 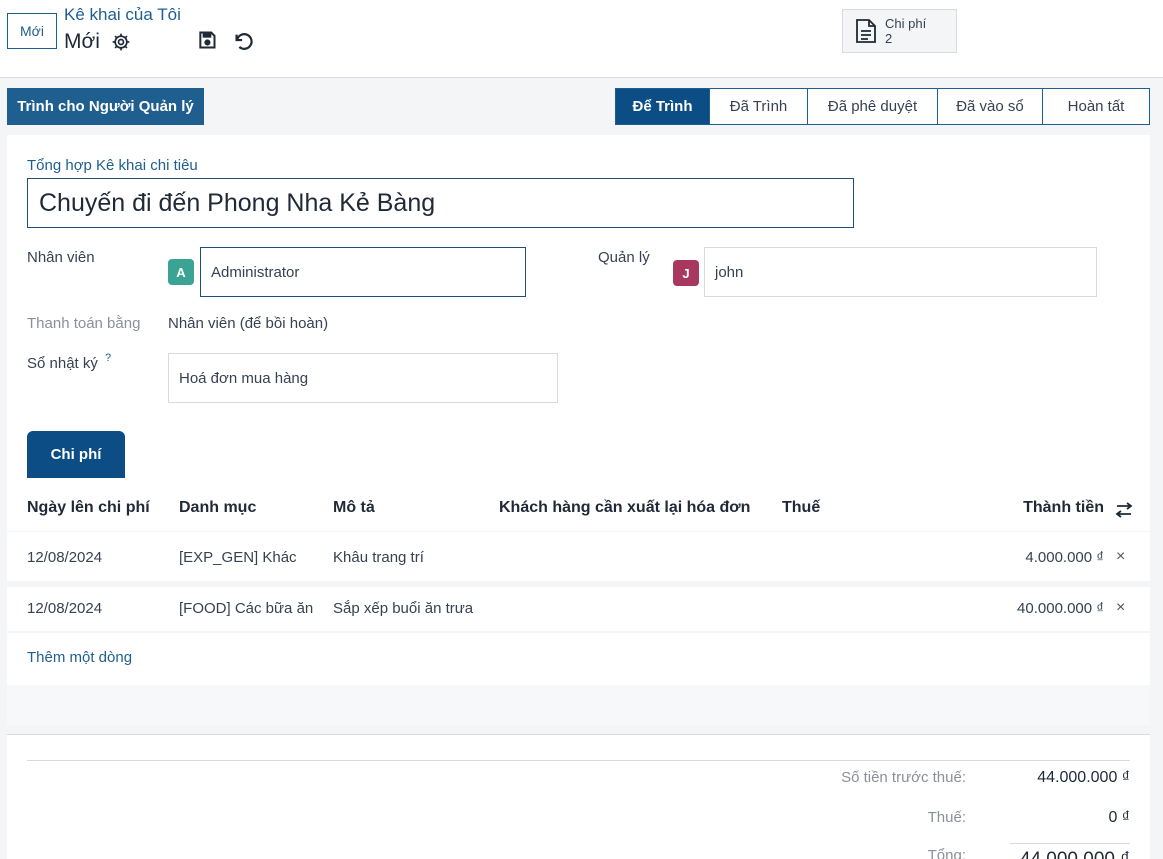 What do you see at coordinates (801, 508) in the screenshot?
I see `column-header: Thuế` at bounding box center [801, 508].